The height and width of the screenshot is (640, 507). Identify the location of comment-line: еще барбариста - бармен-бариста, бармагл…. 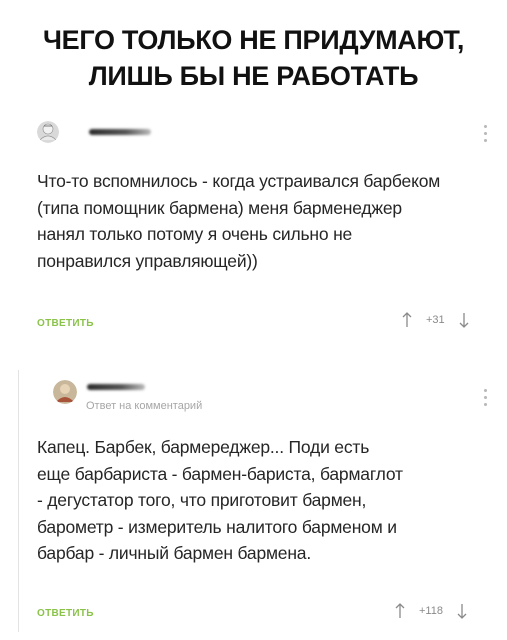
(220, 473).